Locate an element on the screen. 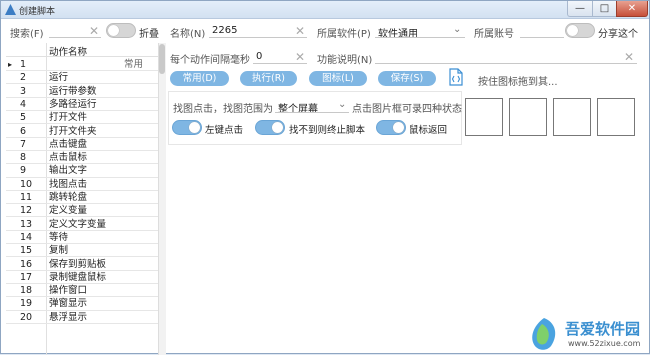 The width and height of the screenshot is (650, 355). list-item: 14 等待 is located at coordinates (82, 238).